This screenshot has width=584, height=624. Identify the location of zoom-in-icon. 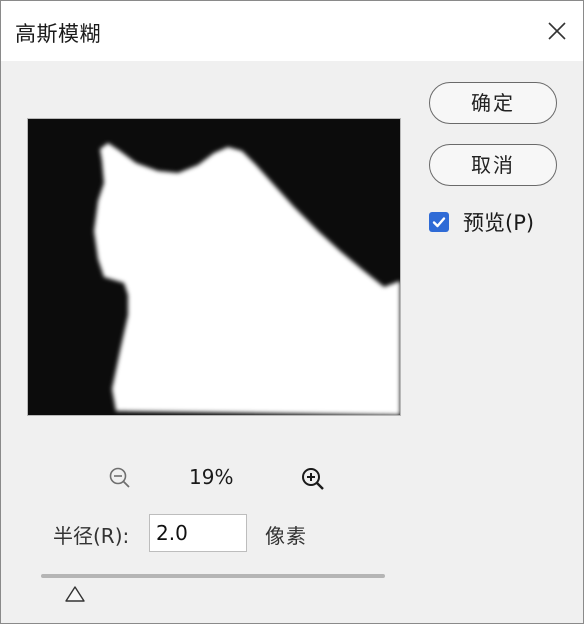
(313, 479).